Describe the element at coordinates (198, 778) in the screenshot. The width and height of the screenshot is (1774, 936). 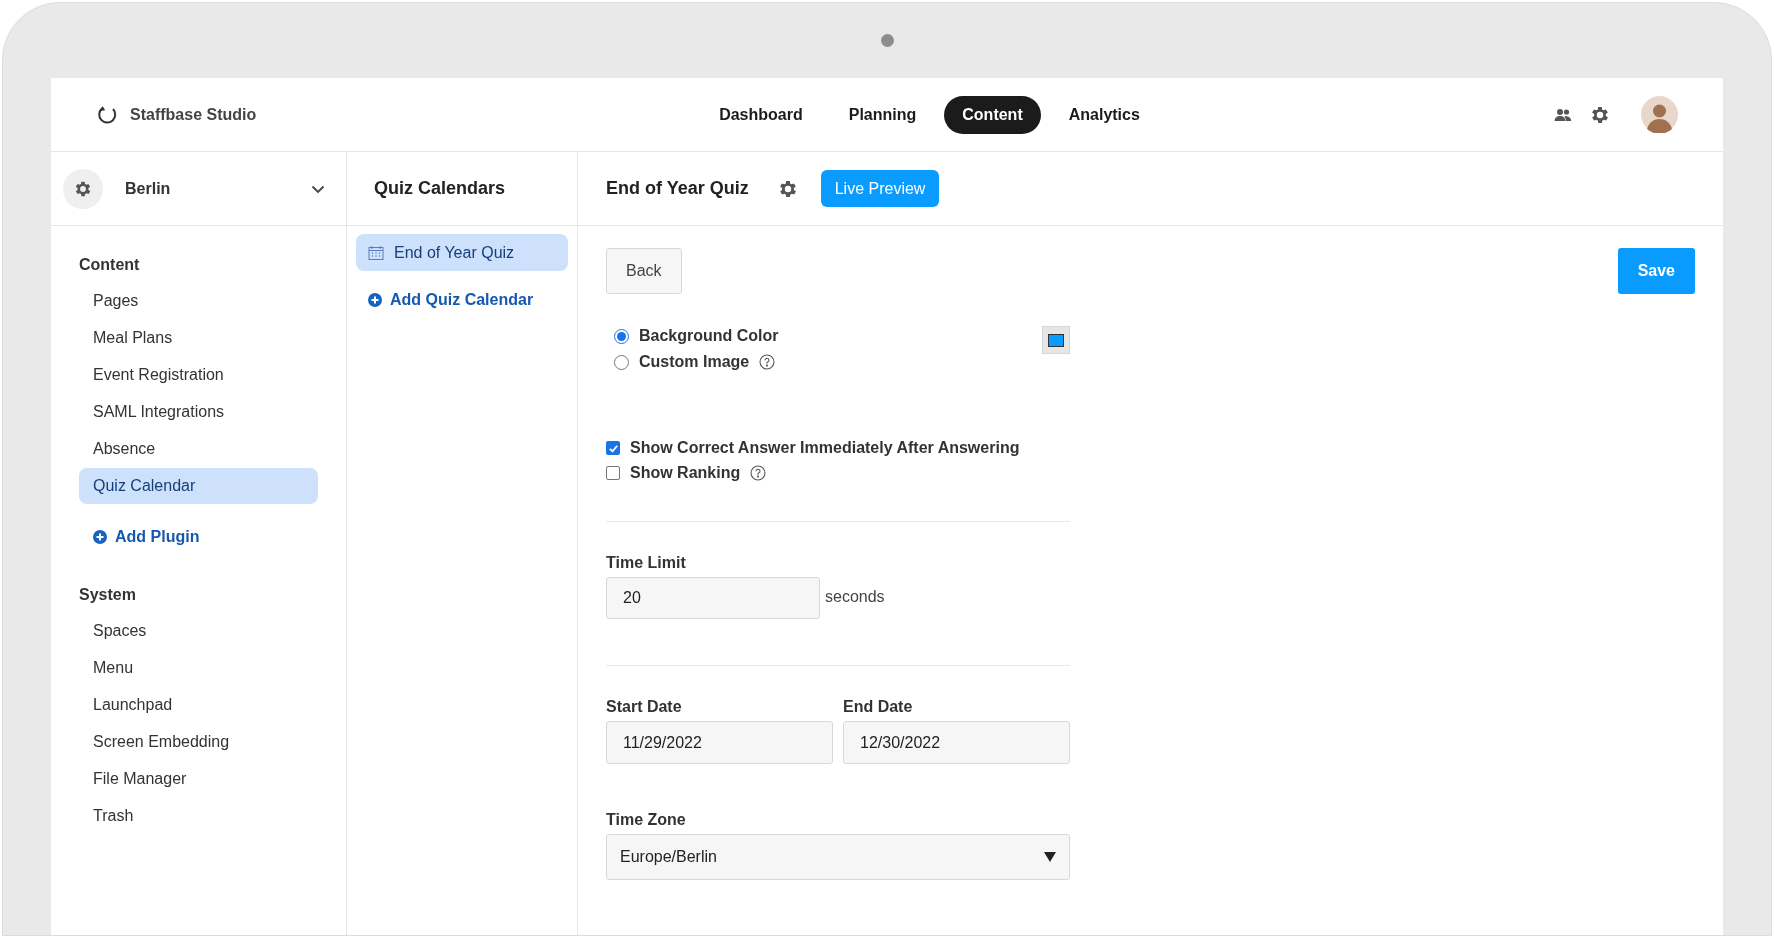
I see `sidebar-item: File Manager` at that location.